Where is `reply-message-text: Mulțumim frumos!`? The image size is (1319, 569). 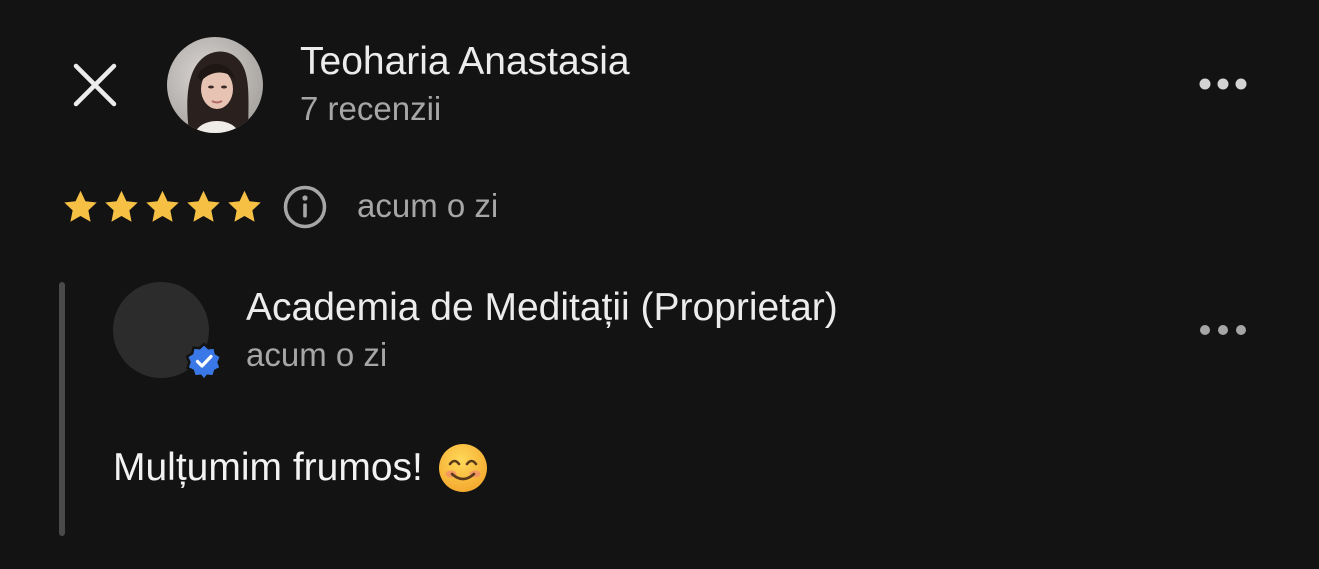 reply-message-text: Mulțumim frumos! is located at coordinates (268, 467).